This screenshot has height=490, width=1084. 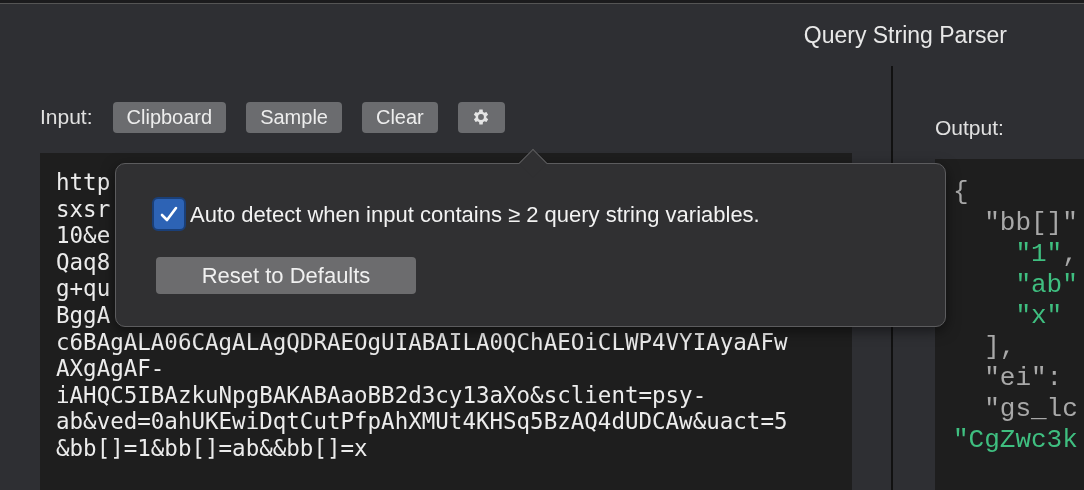 What do you see at coordinates (1038, 316) in the screenshot?
I see `output-token: "x"` at bounding box center [1038, 316].